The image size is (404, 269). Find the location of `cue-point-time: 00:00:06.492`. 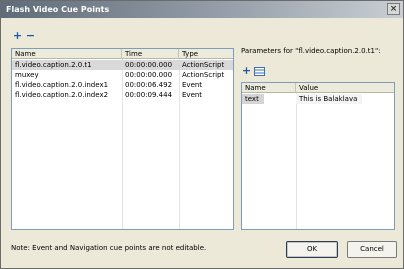

cue-point-time: 00:00:06.492 is located at coordinates (149, 85).